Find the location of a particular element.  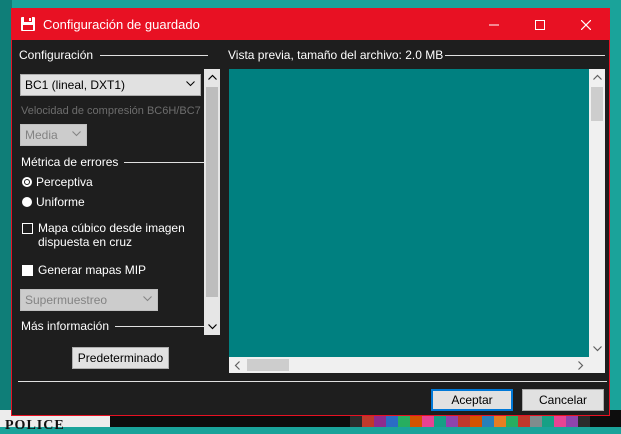

cubemap-label-line2: dispuesta en cruz is located at coordinates (85, 242).